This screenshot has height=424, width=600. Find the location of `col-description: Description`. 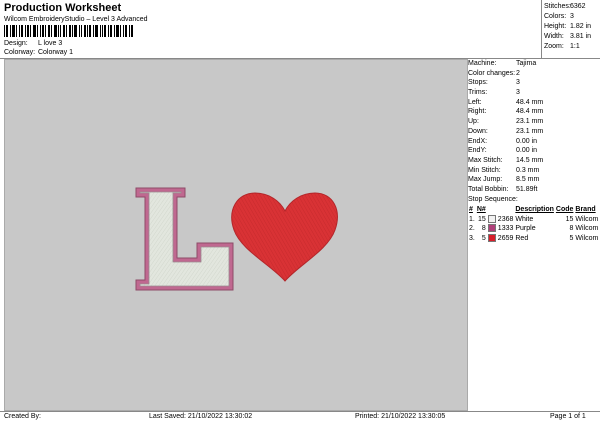

col-description: Description is located at coordinates (534, 210).